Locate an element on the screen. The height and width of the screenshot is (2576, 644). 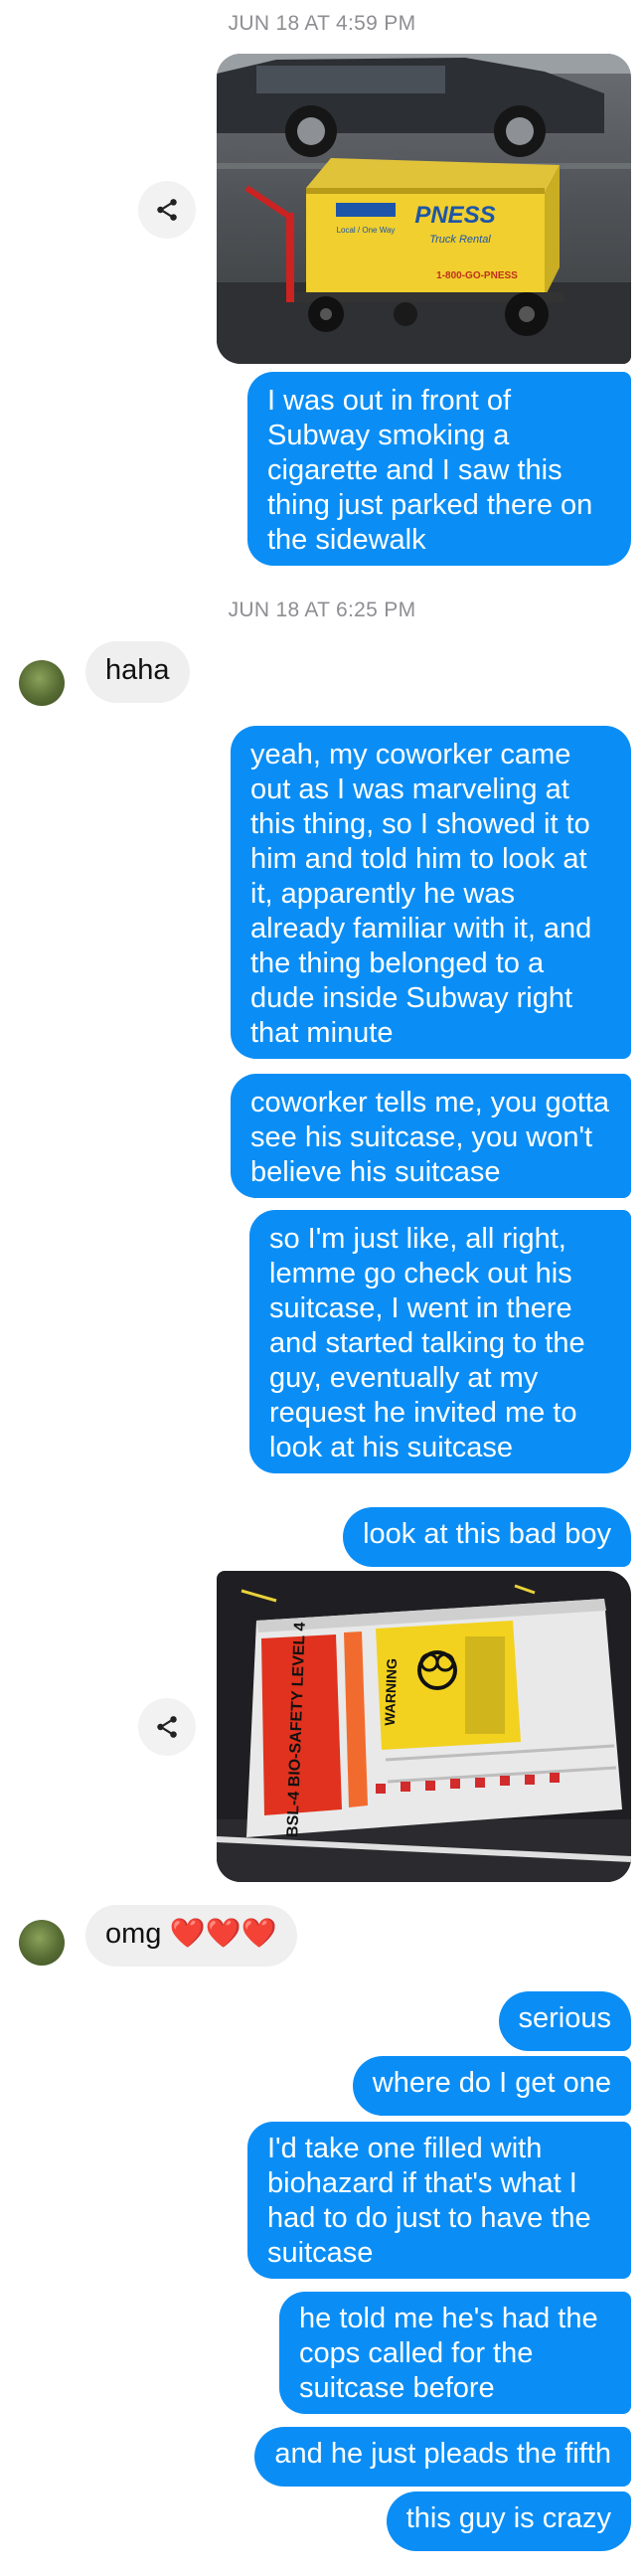
message-bubble-outgoing: look at this bad boy is located at coordinates (487, 1537).